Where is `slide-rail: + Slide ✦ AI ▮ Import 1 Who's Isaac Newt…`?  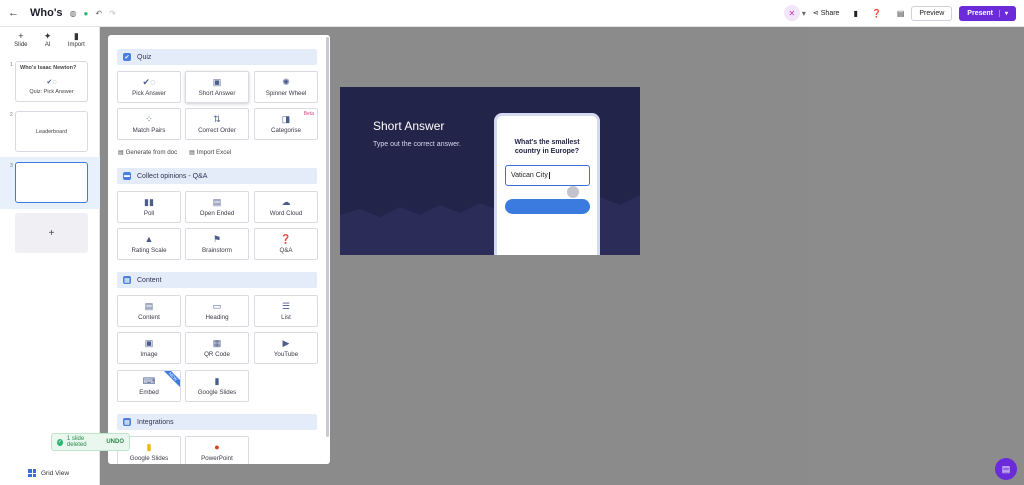
slide-rail: + Slide ✦ AI ▮ Import 1 Who's Isaac Newt… is located at coordinates (50, 256).